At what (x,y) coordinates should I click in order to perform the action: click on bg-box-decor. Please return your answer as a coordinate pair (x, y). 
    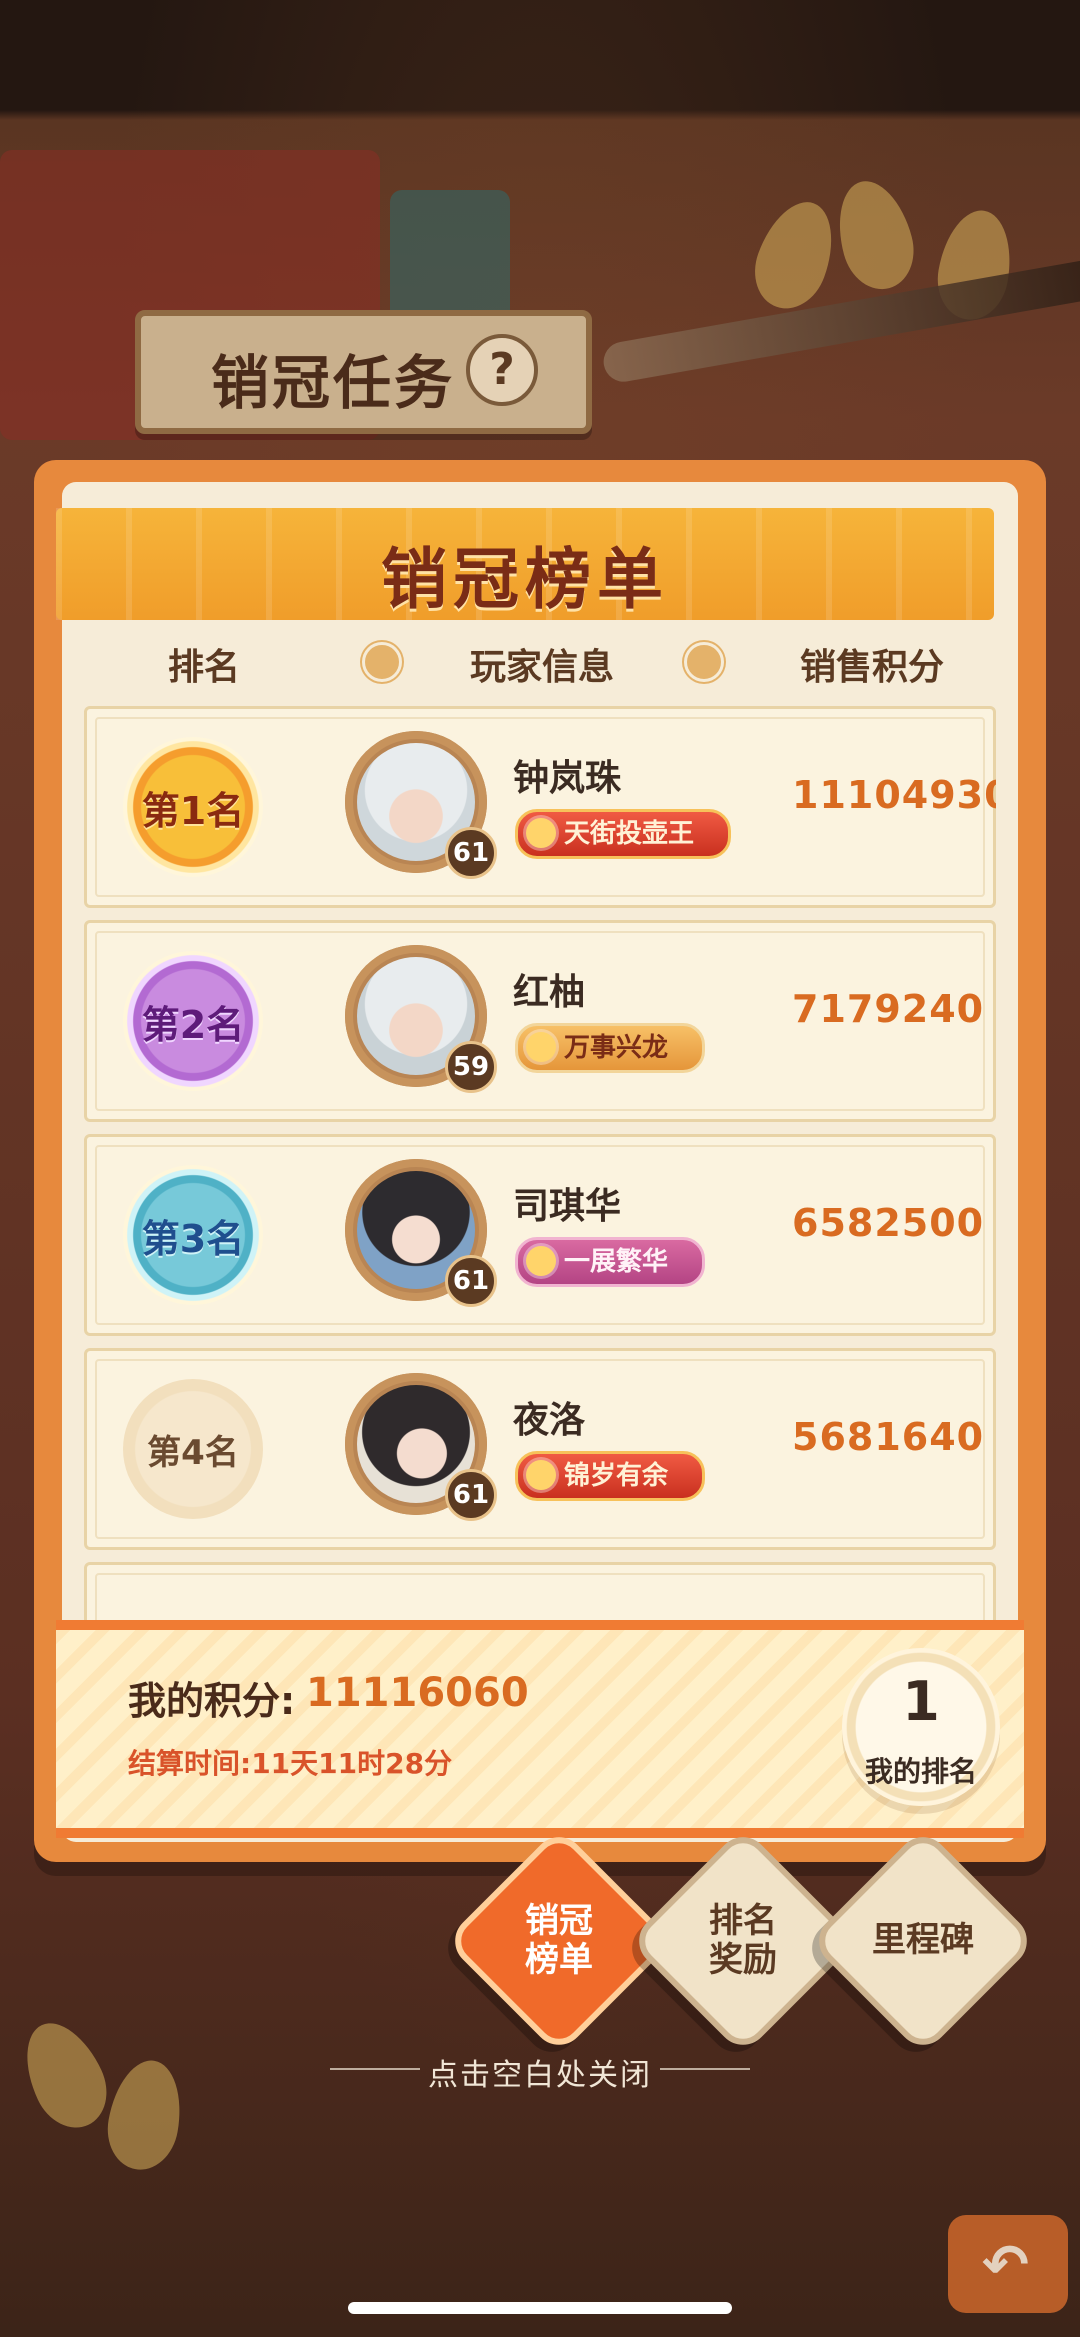
    Looking at the image, I should click on (450, 260).